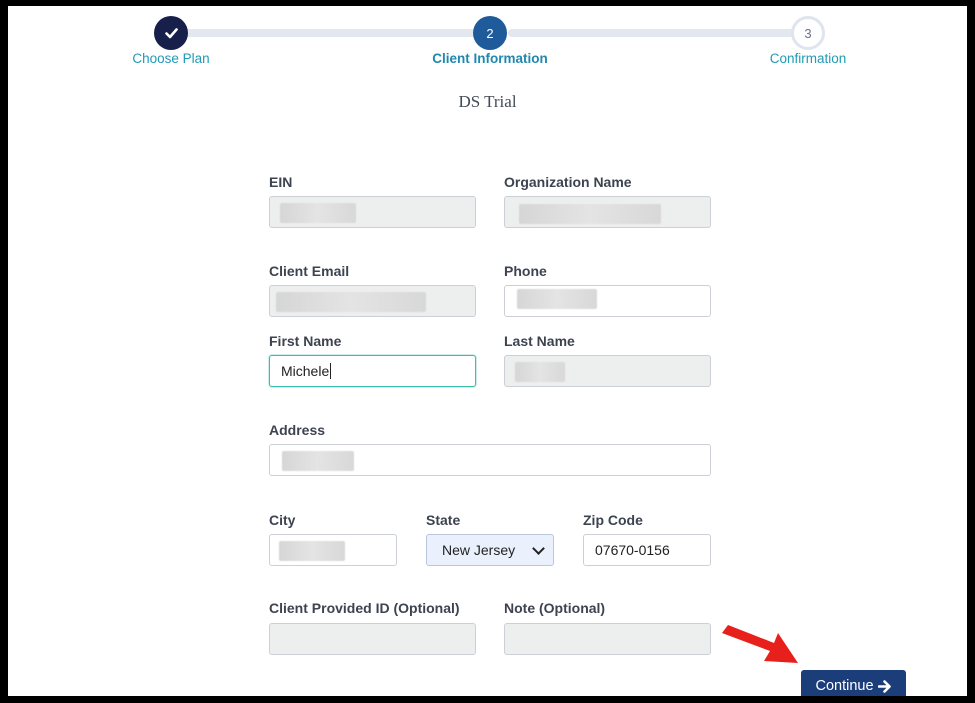 The height and width of the screenshot is (703, 975). Describe the element at coordinates (297, 430) in the screenshot. I see `address-label: Address` at that location.